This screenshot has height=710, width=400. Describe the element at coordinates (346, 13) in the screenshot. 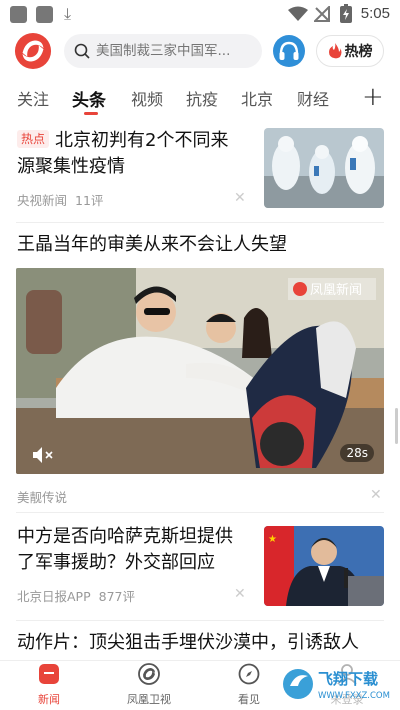

I see `battery-icon` at that location.